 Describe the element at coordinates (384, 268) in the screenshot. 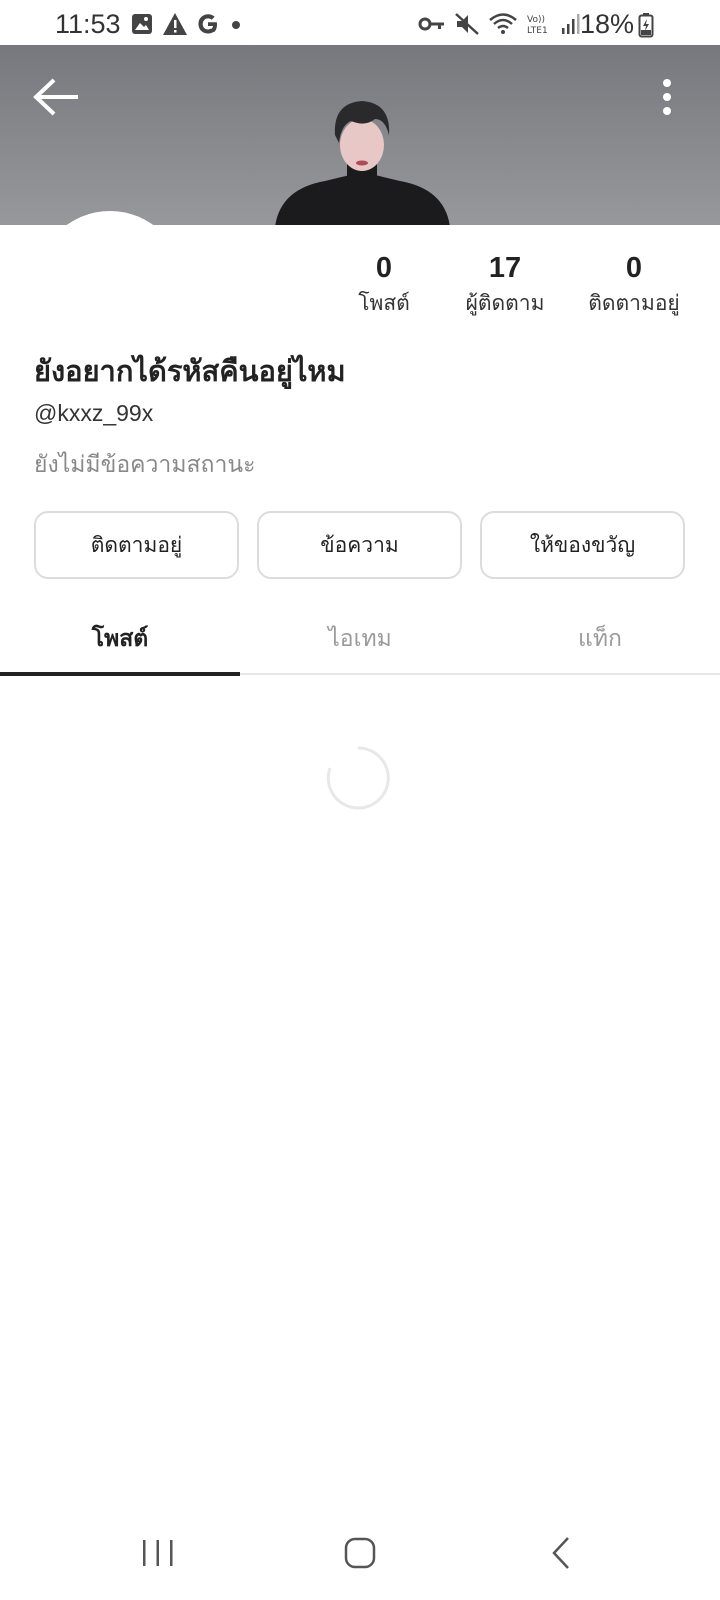

I see `stat-posts-count: 0` at that location.